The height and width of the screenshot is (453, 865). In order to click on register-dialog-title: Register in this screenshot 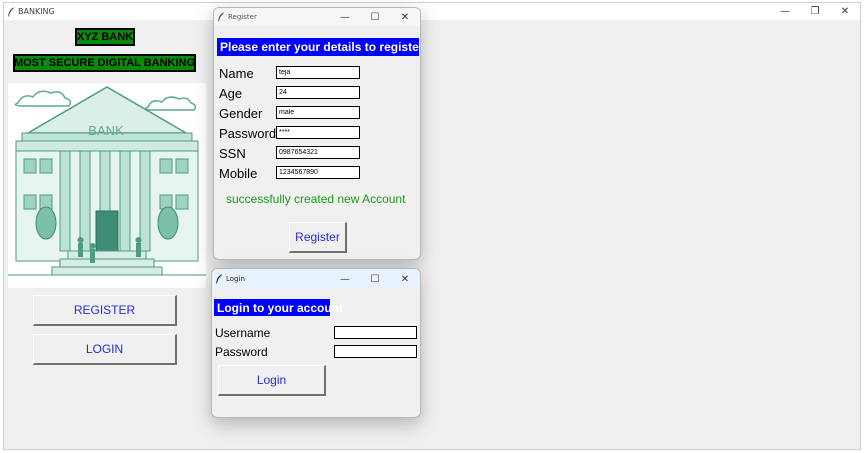, I will do `click(242, 17)`.